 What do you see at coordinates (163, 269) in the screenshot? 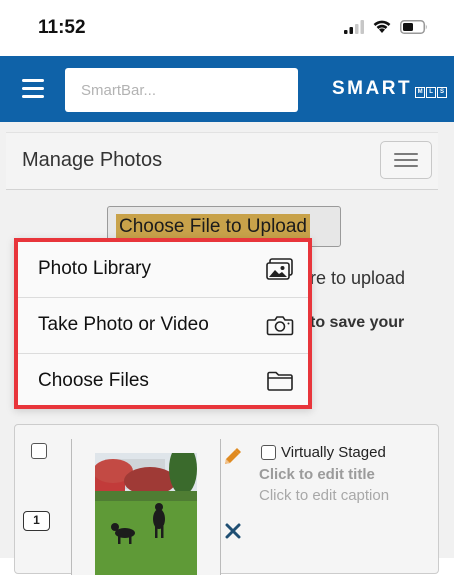
I see `photo-library-option: Photo Library` at bounding box center [163, 269].